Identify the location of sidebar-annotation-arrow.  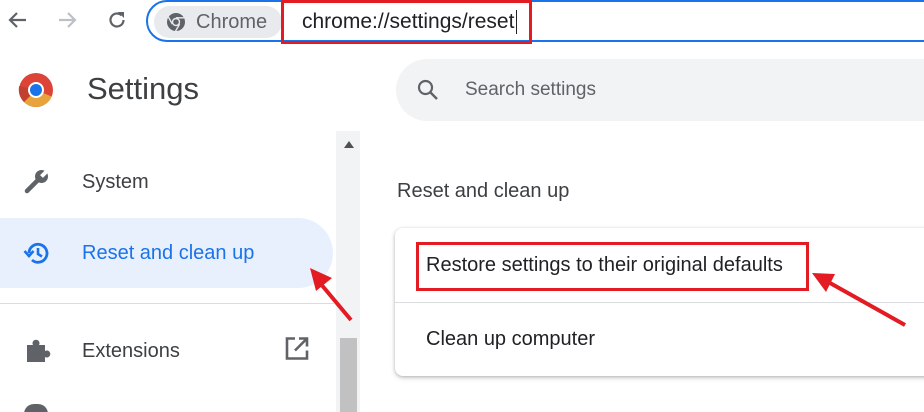
(331, 295).